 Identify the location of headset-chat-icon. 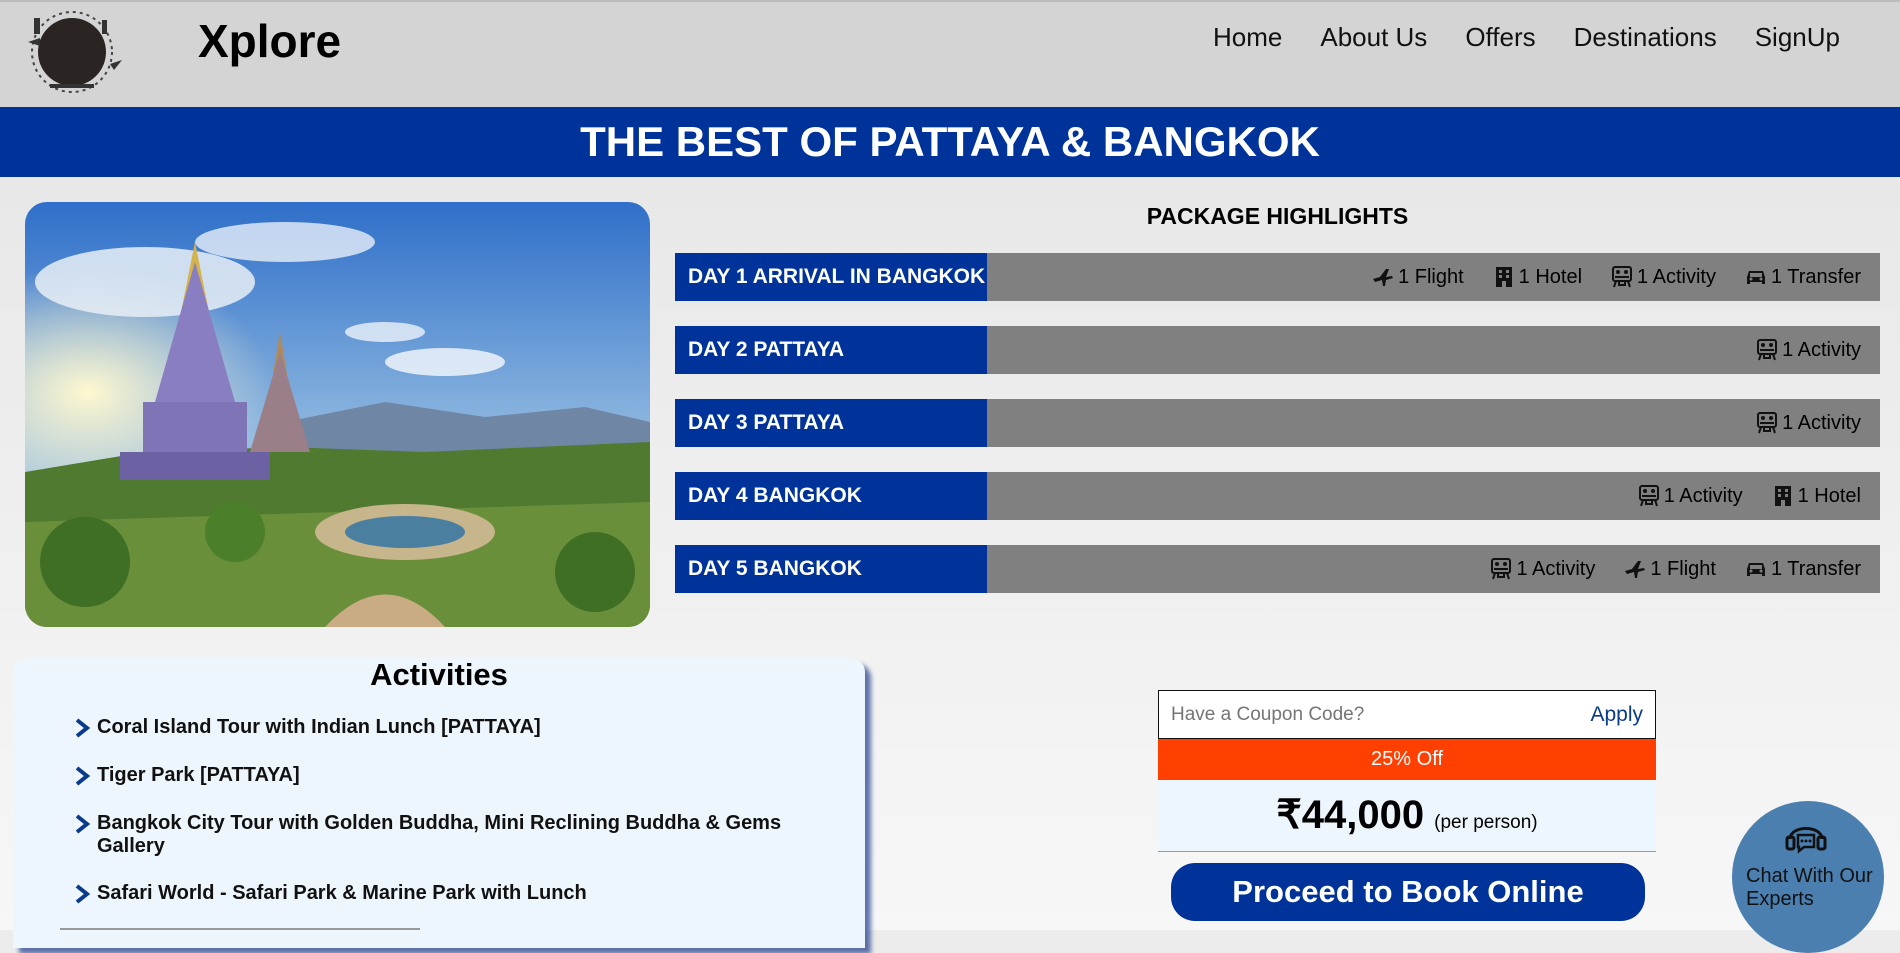
(1806, 840).